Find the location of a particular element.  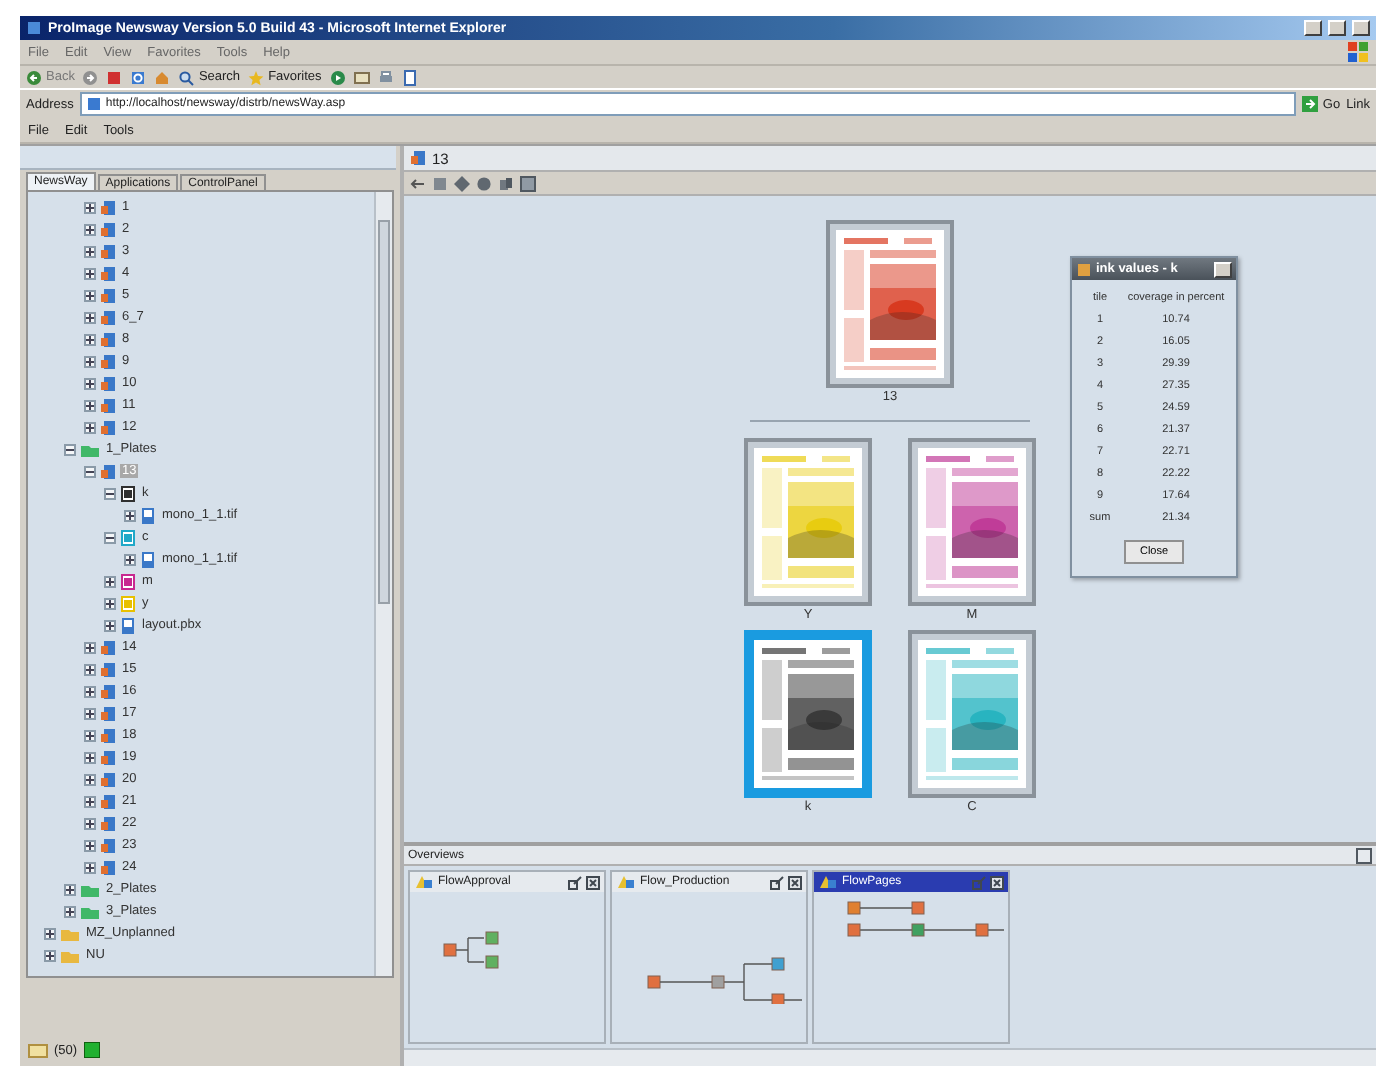

pages-icon is located at coordinates (506, 183).